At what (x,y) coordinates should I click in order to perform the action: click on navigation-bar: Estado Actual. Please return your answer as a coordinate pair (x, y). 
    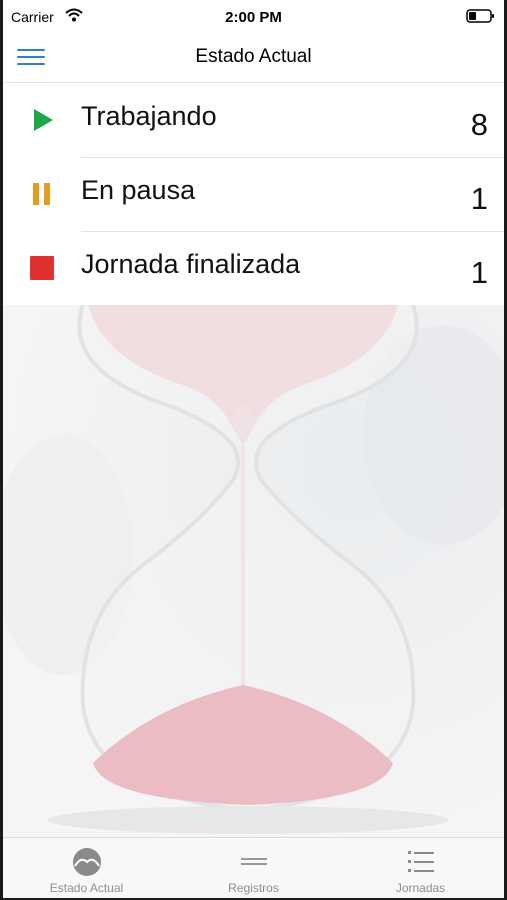
    Looking at the image, I should click on (253, 58).